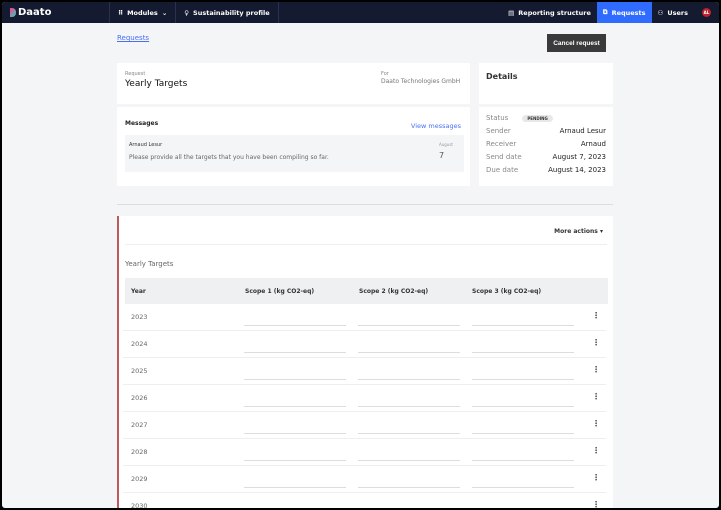 Image resolution: width=721 pixels, height=510 pixels. I want to click on table-row: 2027 ⋮, so click(364, 425).